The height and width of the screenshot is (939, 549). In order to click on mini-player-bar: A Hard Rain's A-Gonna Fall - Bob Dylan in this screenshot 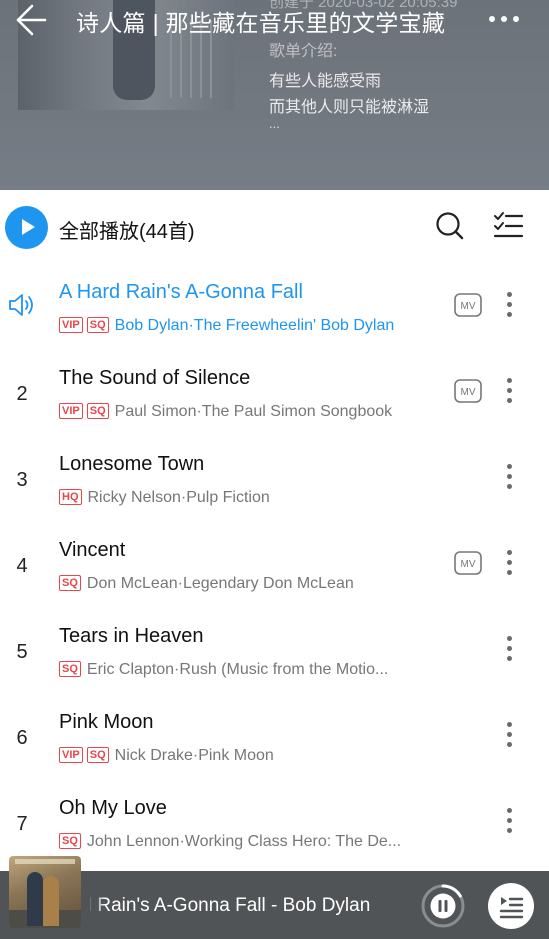, I will do `click(274, 897)`.